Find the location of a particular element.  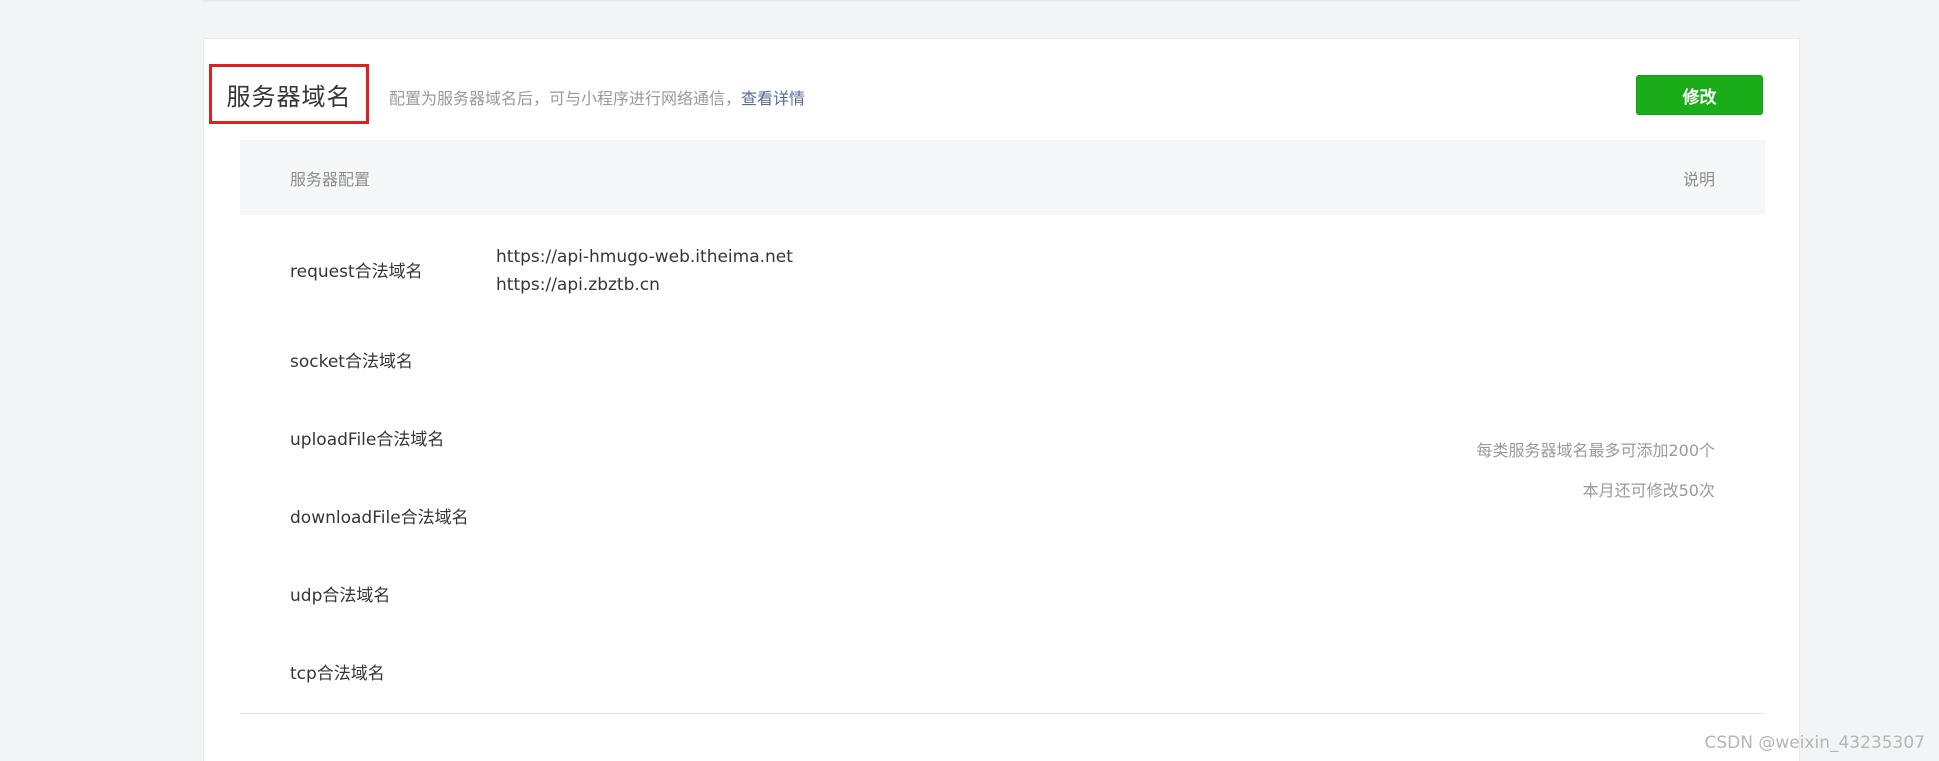

section-title: 服务器域名 is located at coordinates (289, 96).